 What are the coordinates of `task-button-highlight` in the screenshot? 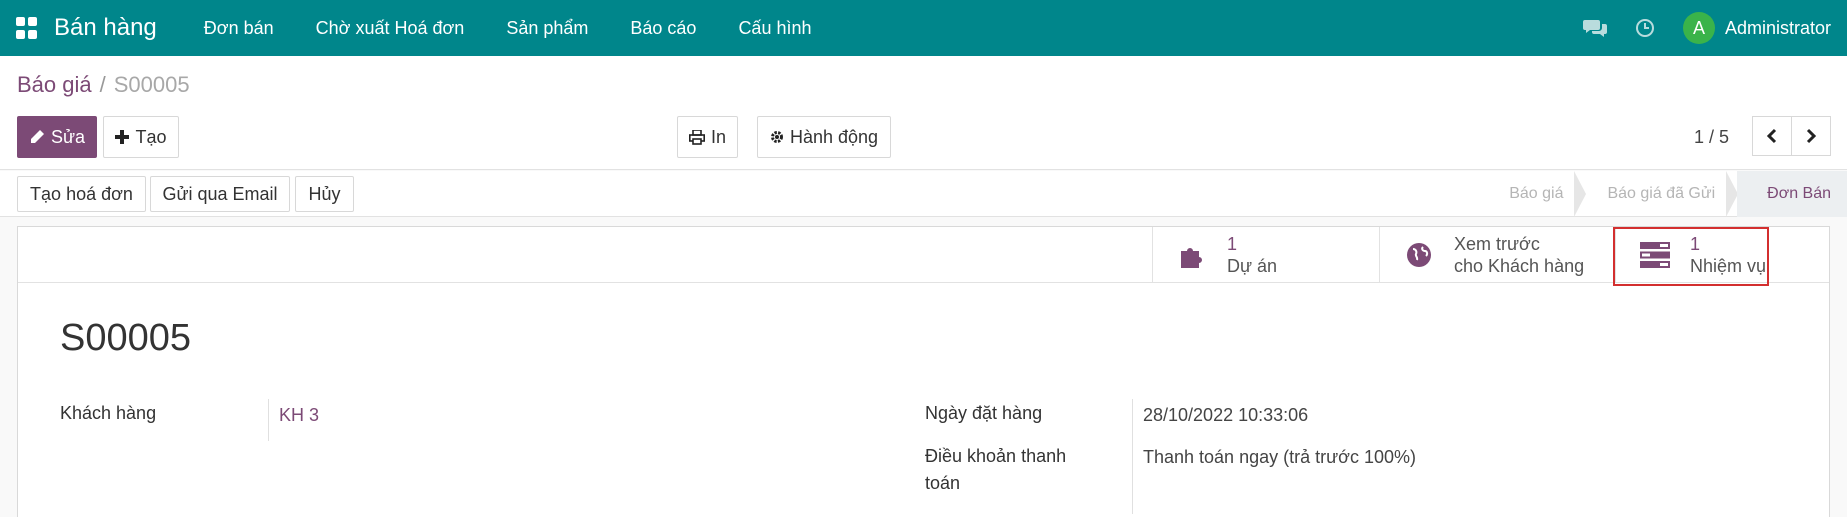 It's located at (1691, 256).